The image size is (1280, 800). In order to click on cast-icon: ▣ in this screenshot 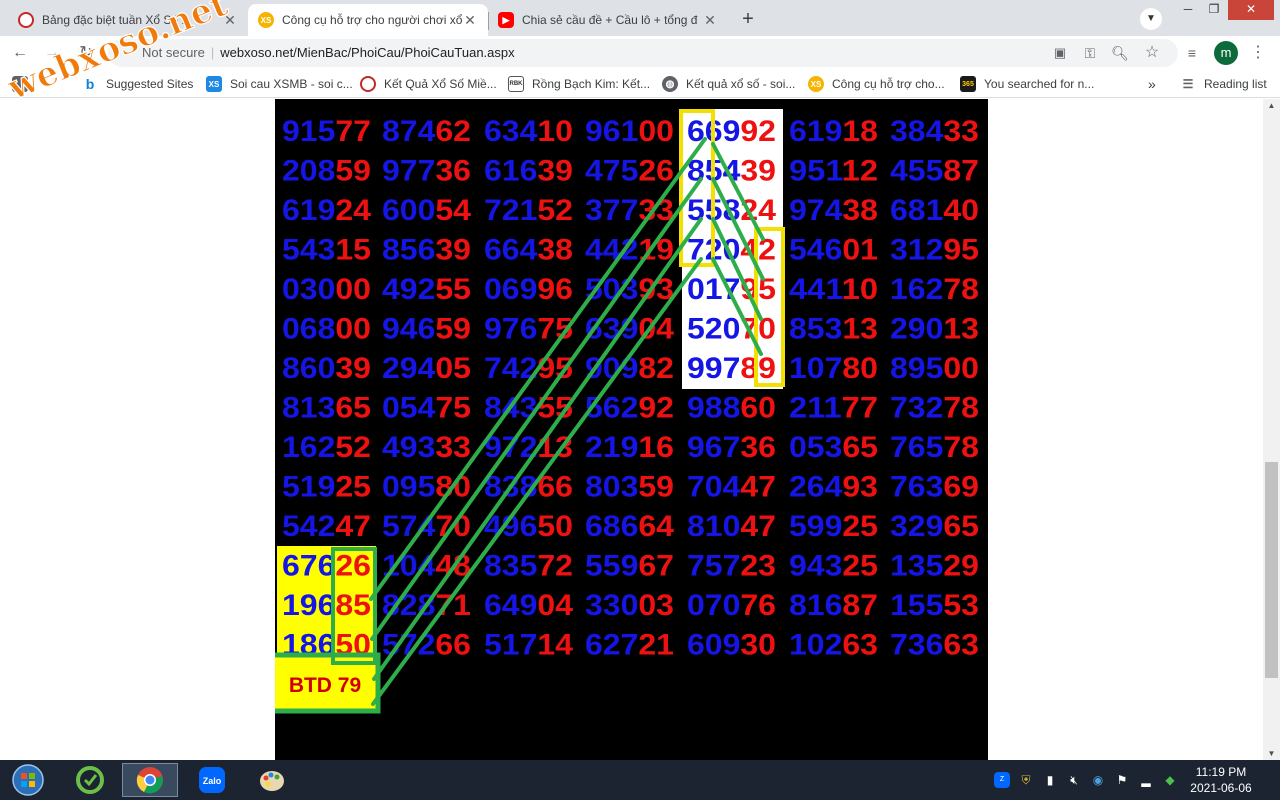, I will do `click(1060, 53)`.